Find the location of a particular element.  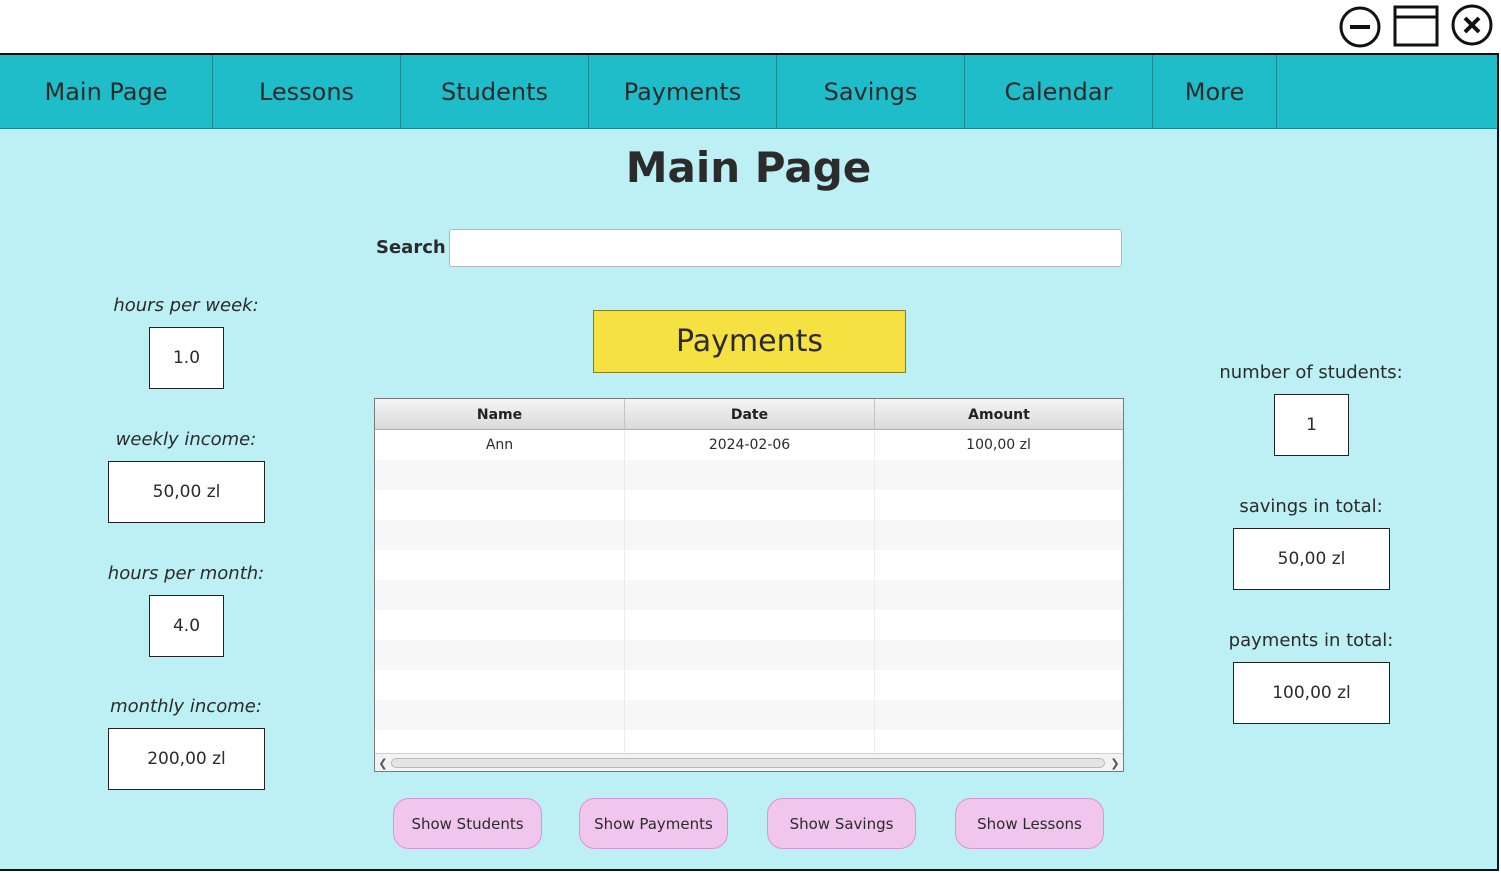

weekly-income-value: 50,00 zl is located at coordinates (186, 492).